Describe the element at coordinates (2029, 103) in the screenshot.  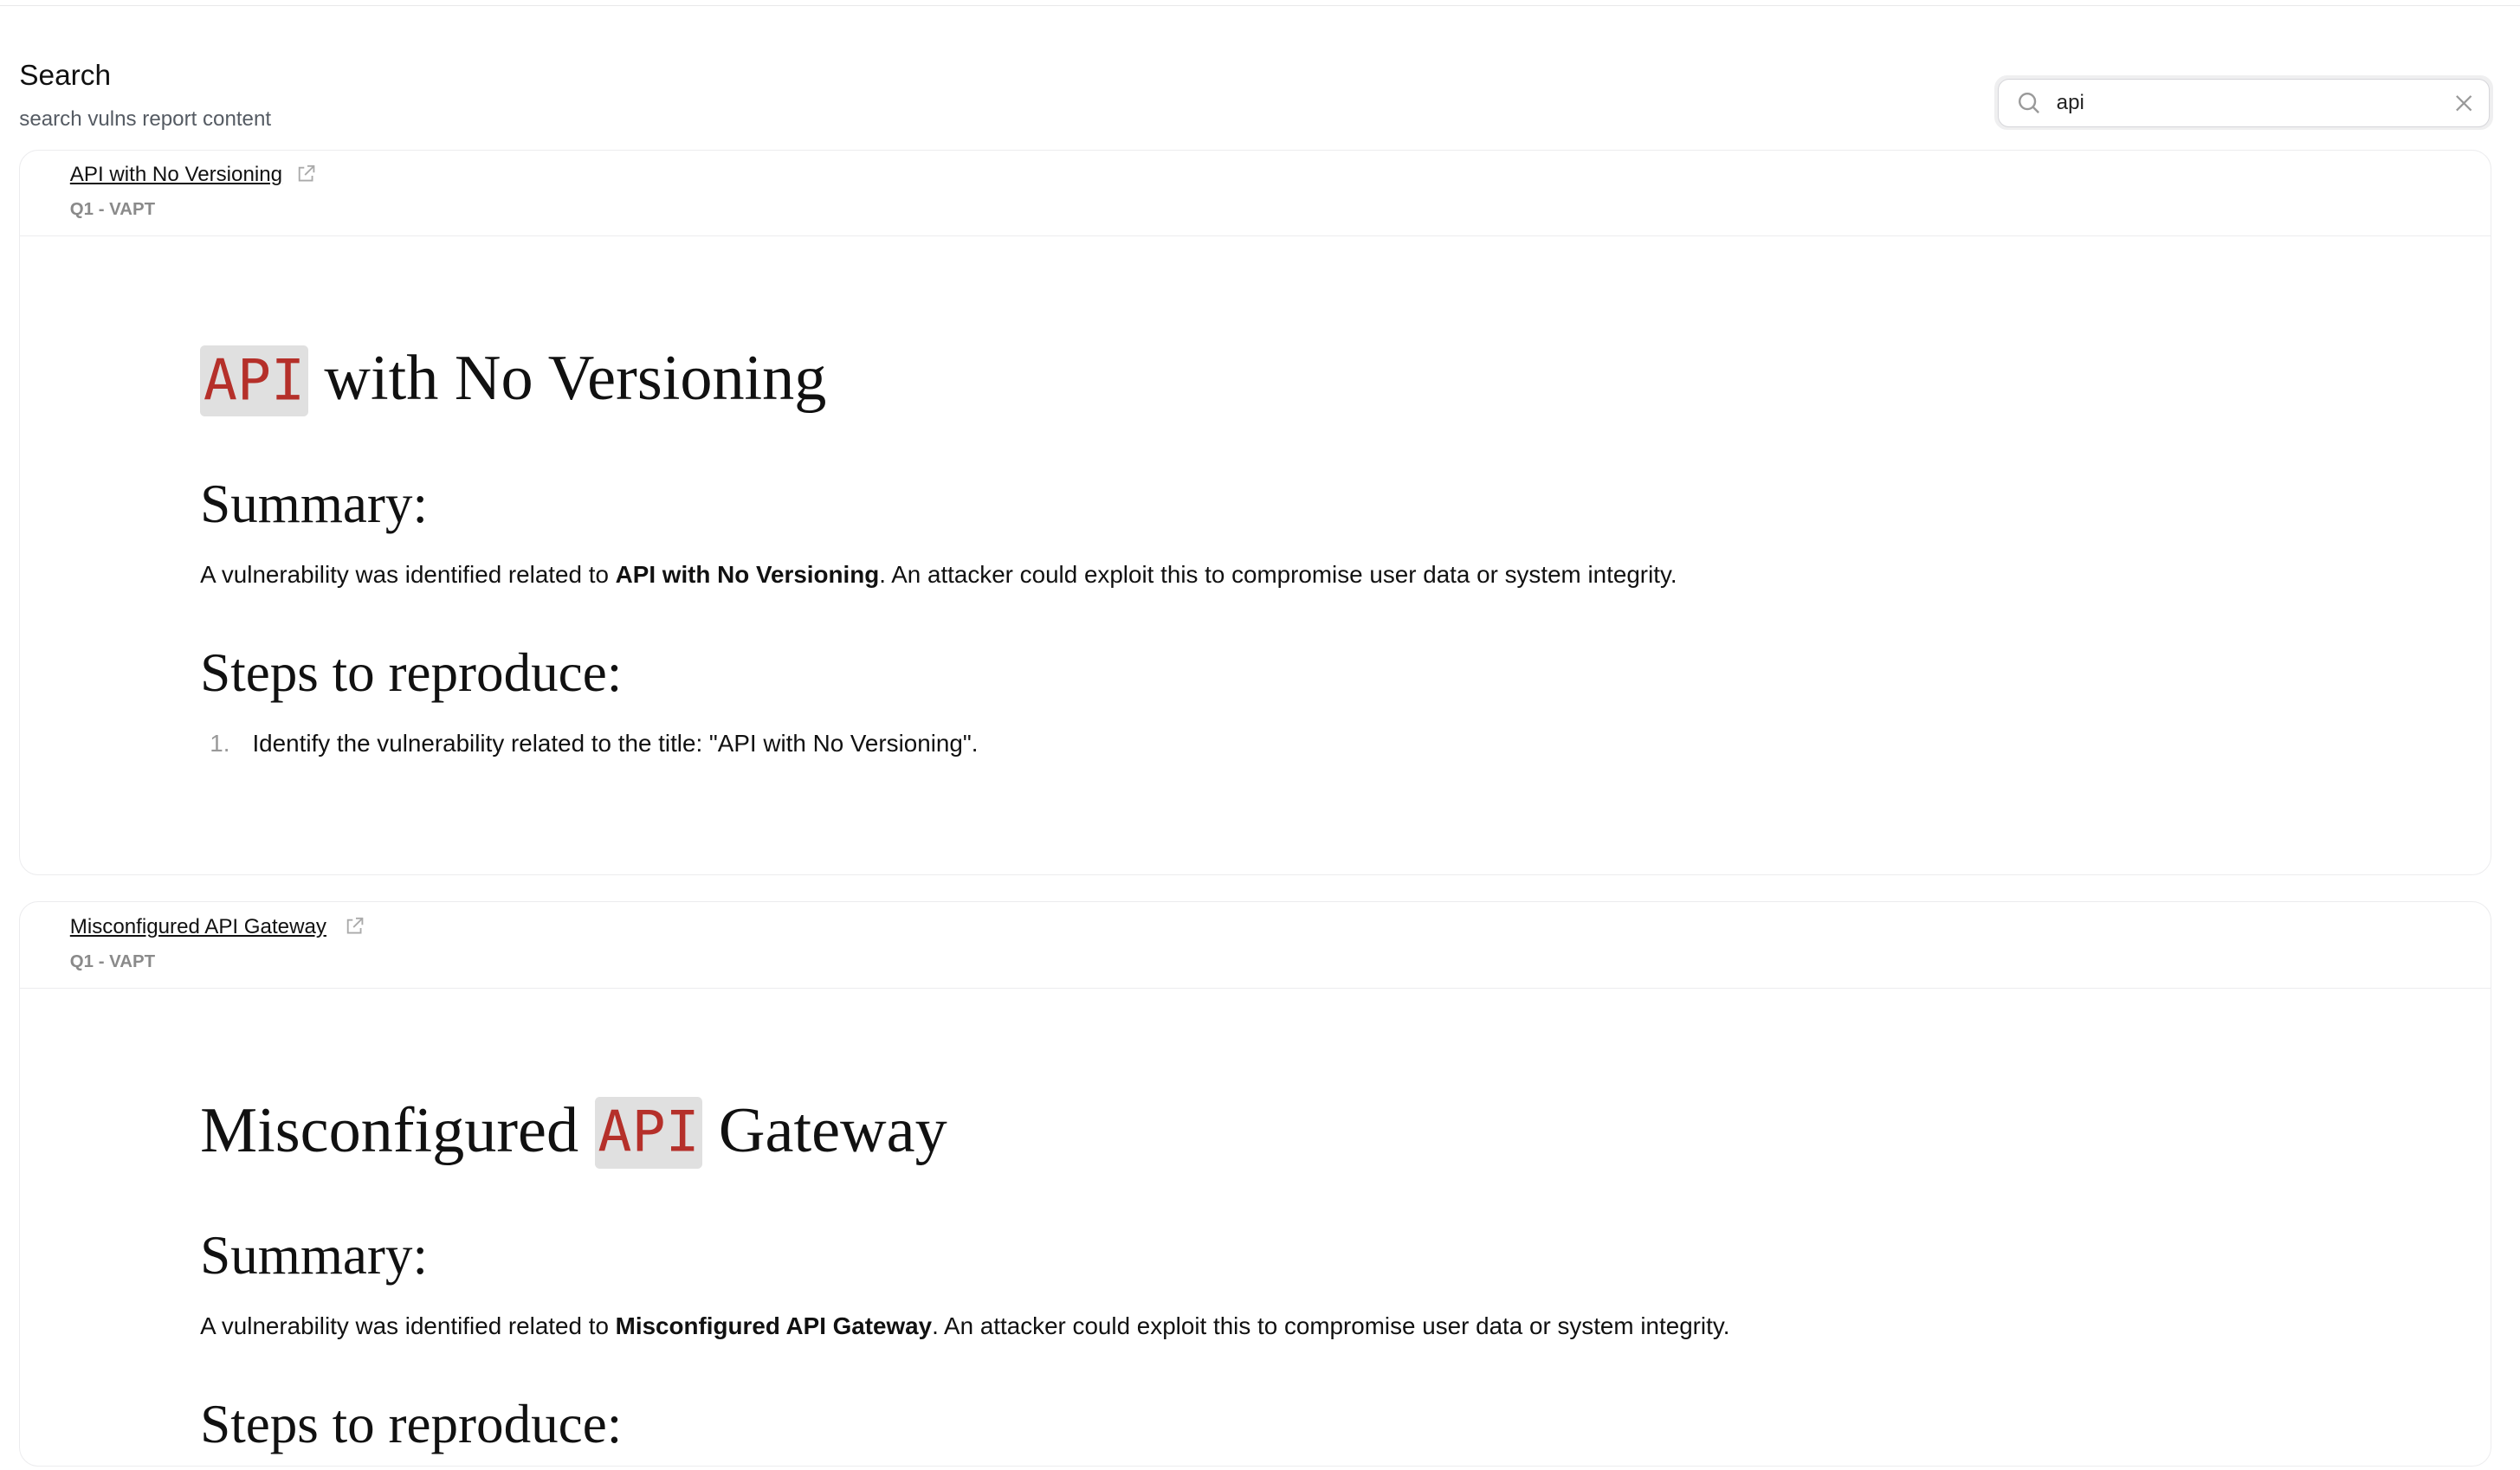
I see `search-icon` at that location.